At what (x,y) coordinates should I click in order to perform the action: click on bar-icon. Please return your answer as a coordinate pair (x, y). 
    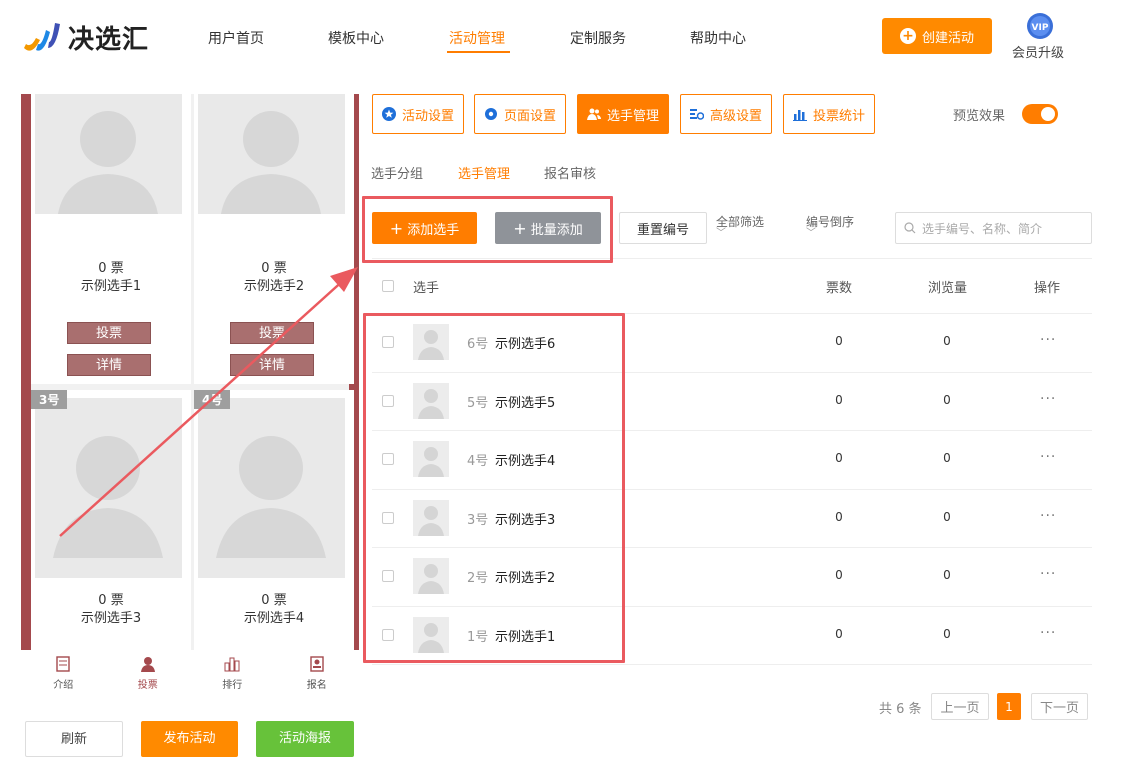
    Looking at the image, I should click on (232, 664).